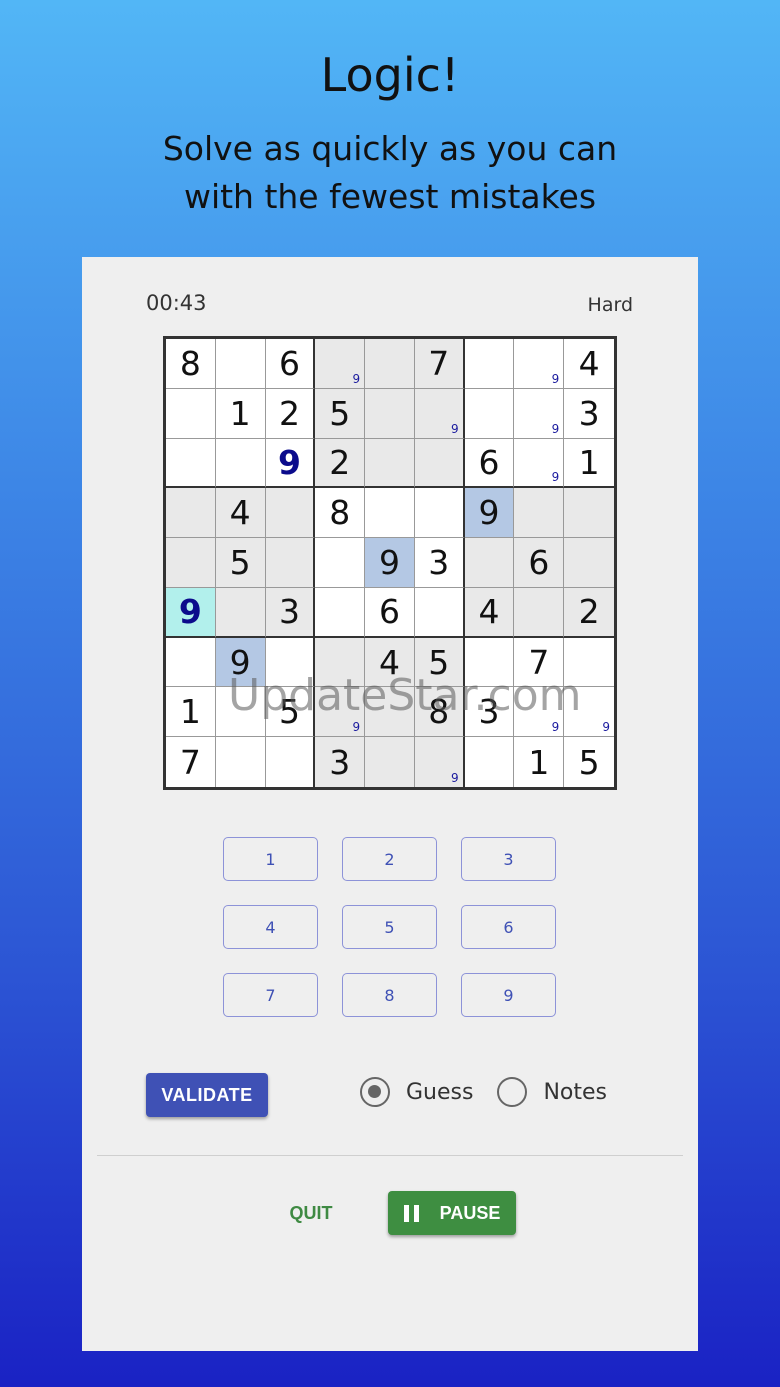 This screenshot has height=1387, width=780. What do you see at coordinates (416, 1092) in the screenshot?
I see `mode-guess-radio: Guess` at bounding box center [416, 1092].